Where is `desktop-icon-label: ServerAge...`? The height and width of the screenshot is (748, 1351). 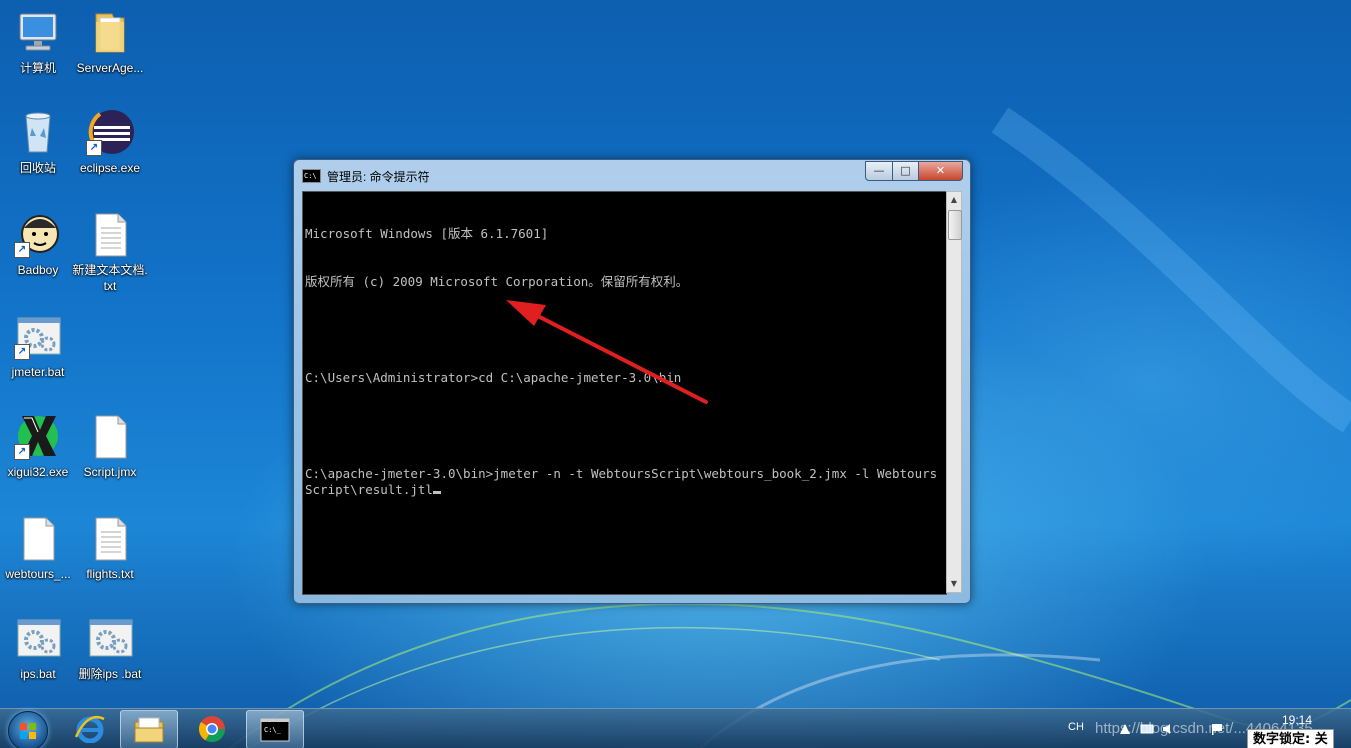
desktop-icon-label: ServerAge... is located at coordinates (110, 68).